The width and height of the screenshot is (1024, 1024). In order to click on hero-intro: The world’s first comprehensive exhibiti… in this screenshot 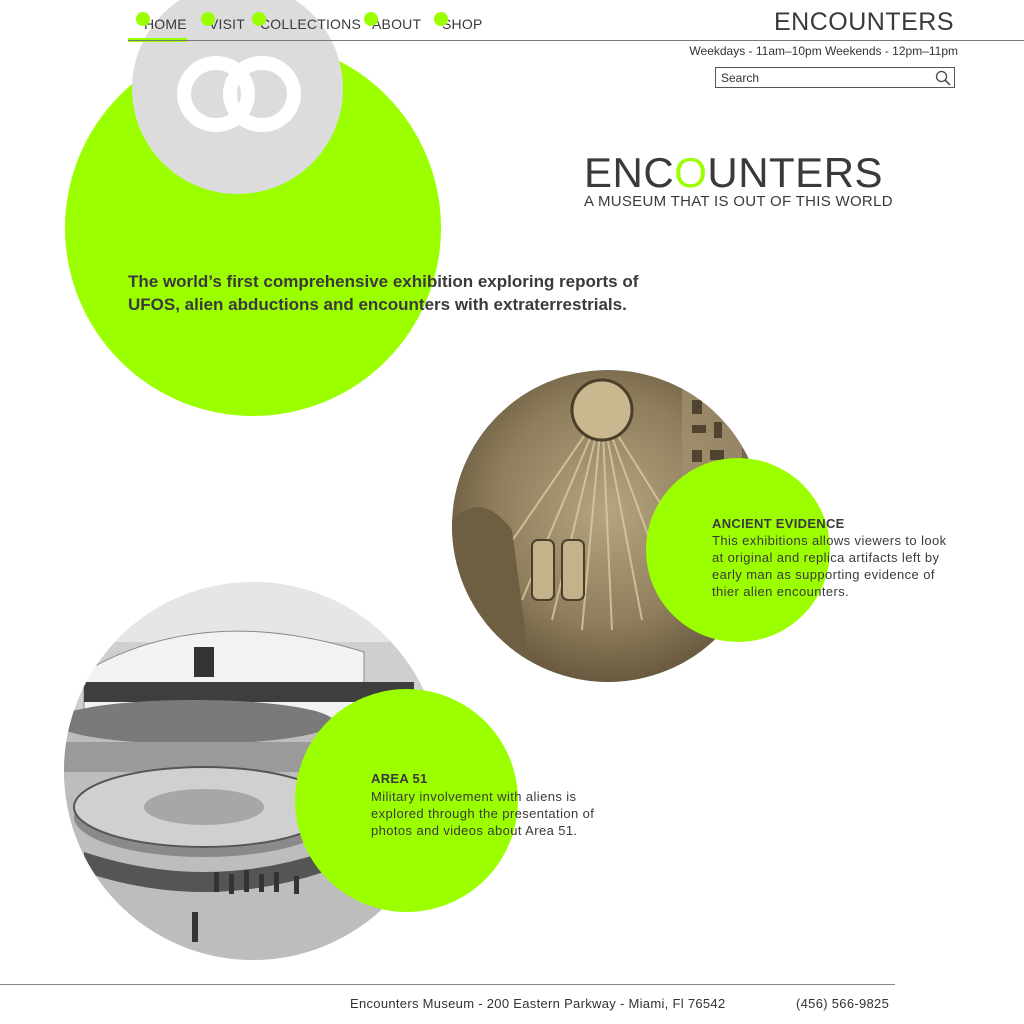, I will do `click(383, 293)`.